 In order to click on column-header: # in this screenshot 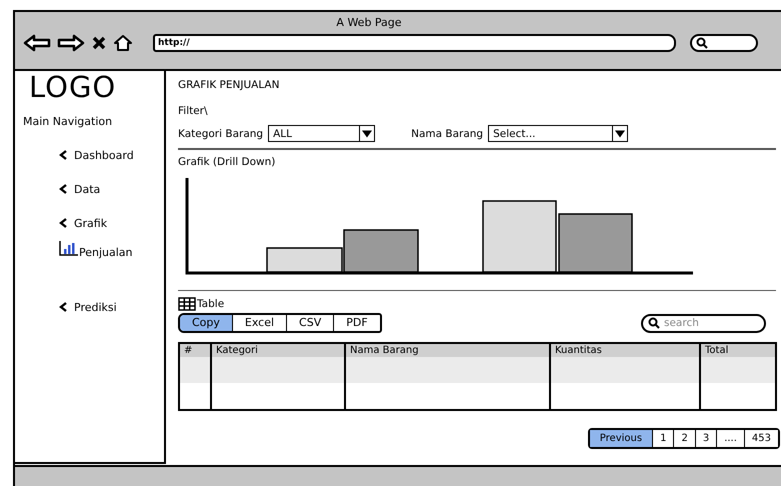, I will do `click(195, 350)`.